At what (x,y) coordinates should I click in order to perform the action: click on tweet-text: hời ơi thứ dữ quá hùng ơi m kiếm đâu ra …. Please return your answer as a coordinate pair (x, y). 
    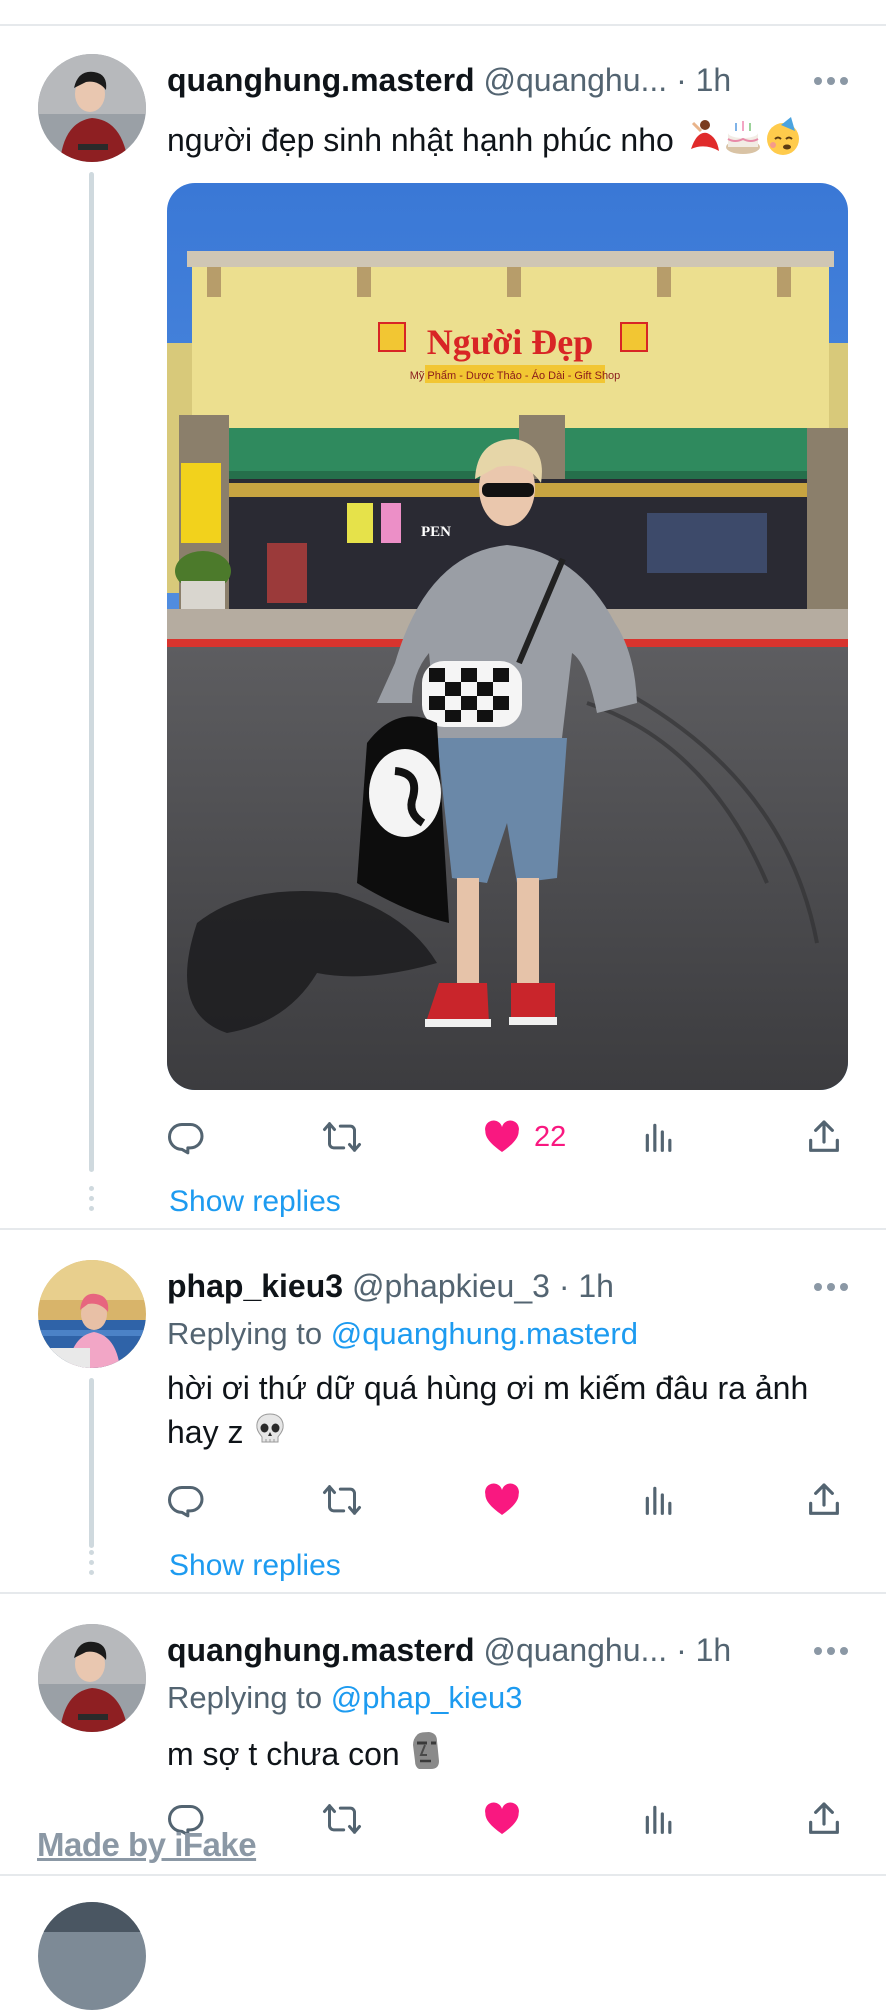
    Looking at the image, I should click on (507, 1412).